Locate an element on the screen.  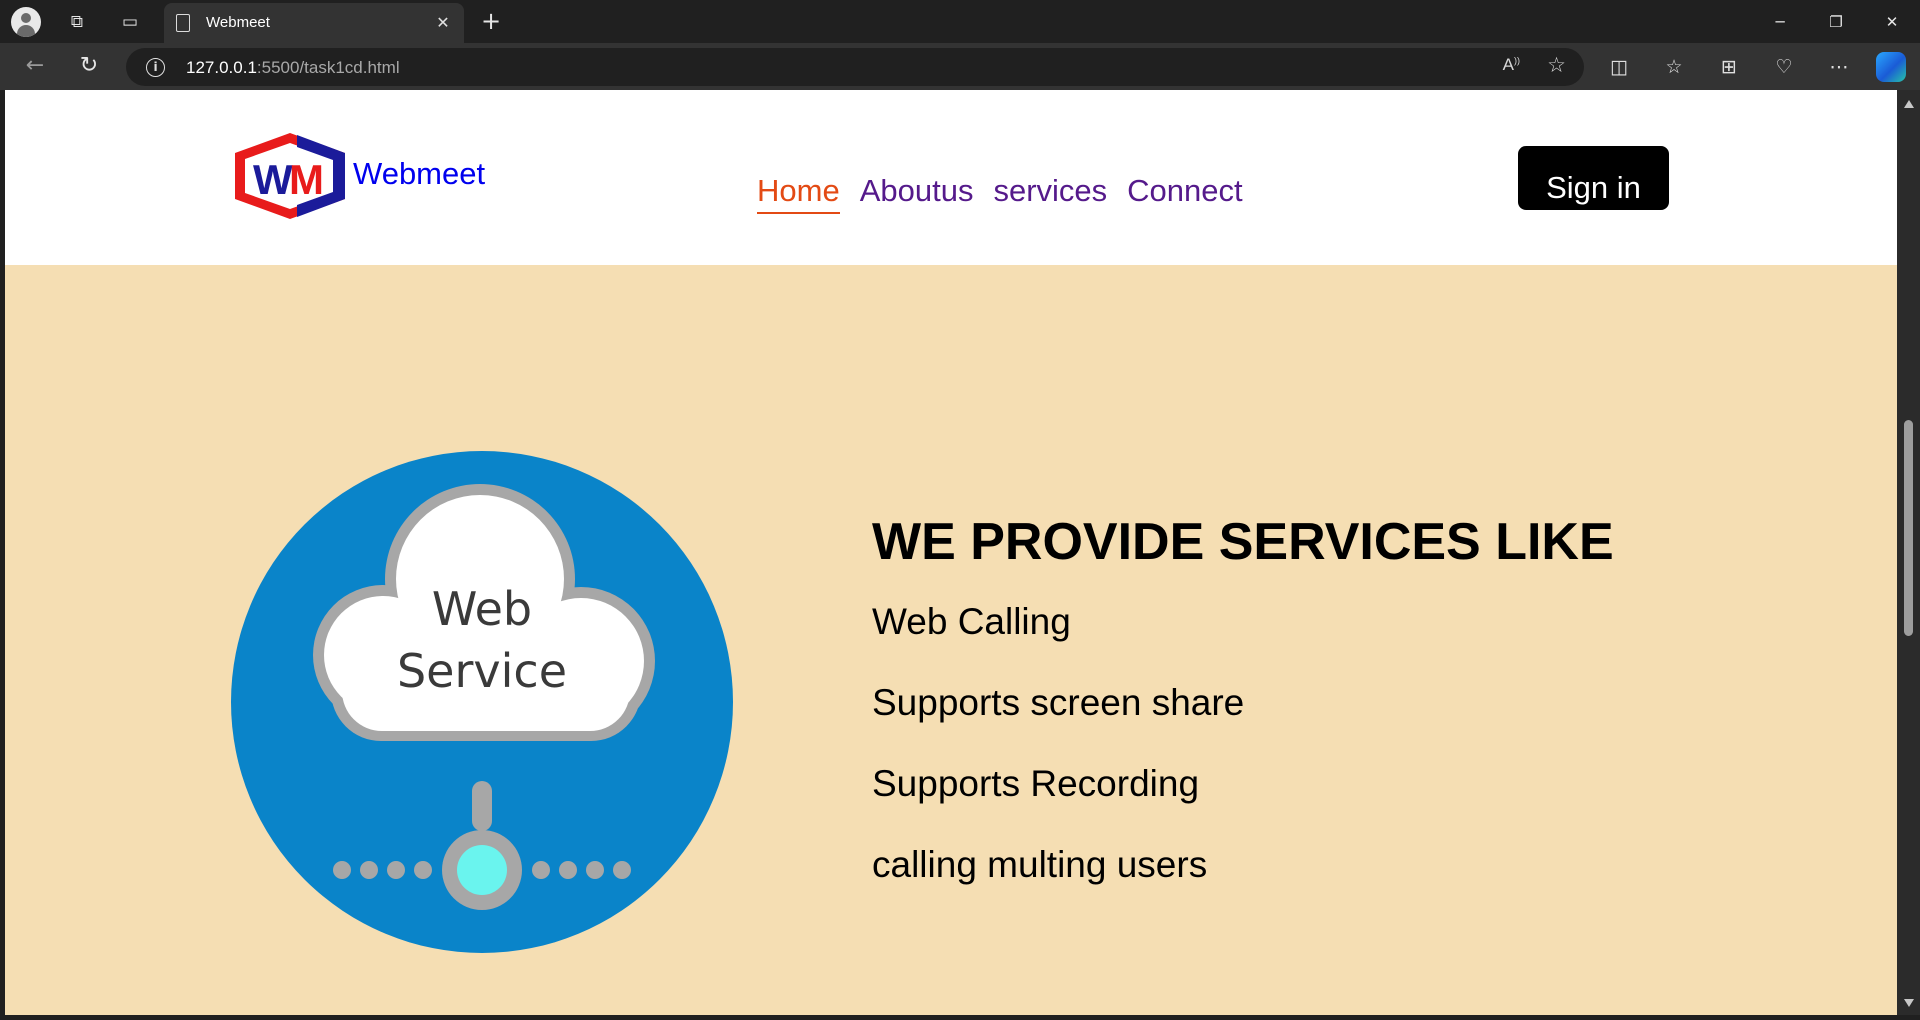
service-item: Supports Recording is located at coordinates (1036, 783).